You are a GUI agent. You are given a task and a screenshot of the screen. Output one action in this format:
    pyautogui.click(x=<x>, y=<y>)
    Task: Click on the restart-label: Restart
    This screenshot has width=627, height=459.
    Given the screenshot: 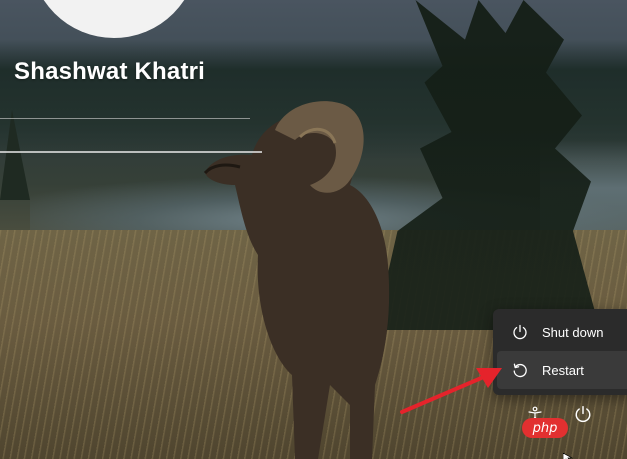 What is the action you would take?
    pyautogui.click(x=563, y=370)
    